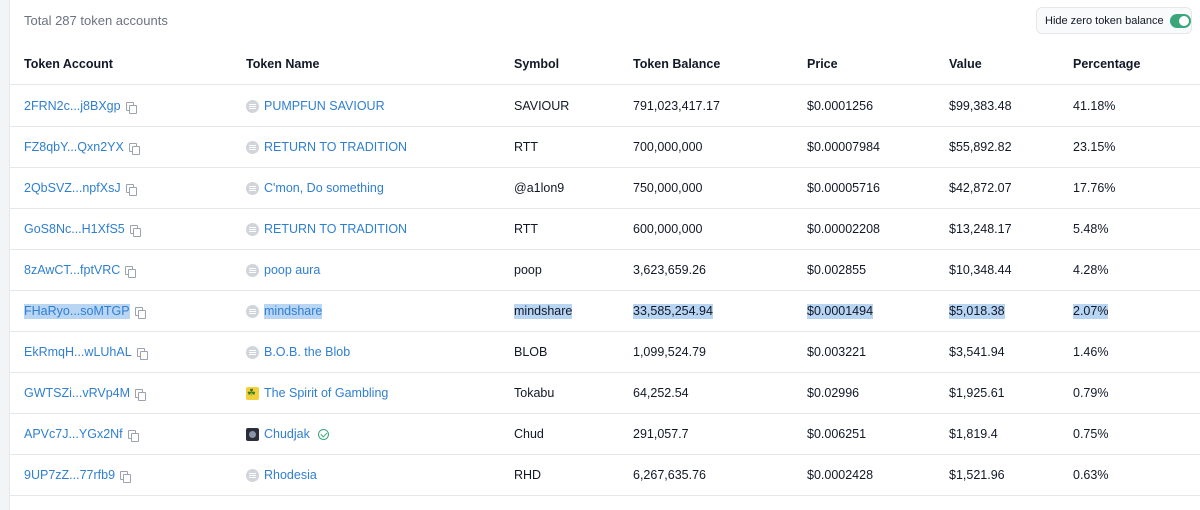 The width and height of the screenshot is (1200, 510). I want to click on token-account-cell: GWTSZi...vRVp4M, so click(85, 393).